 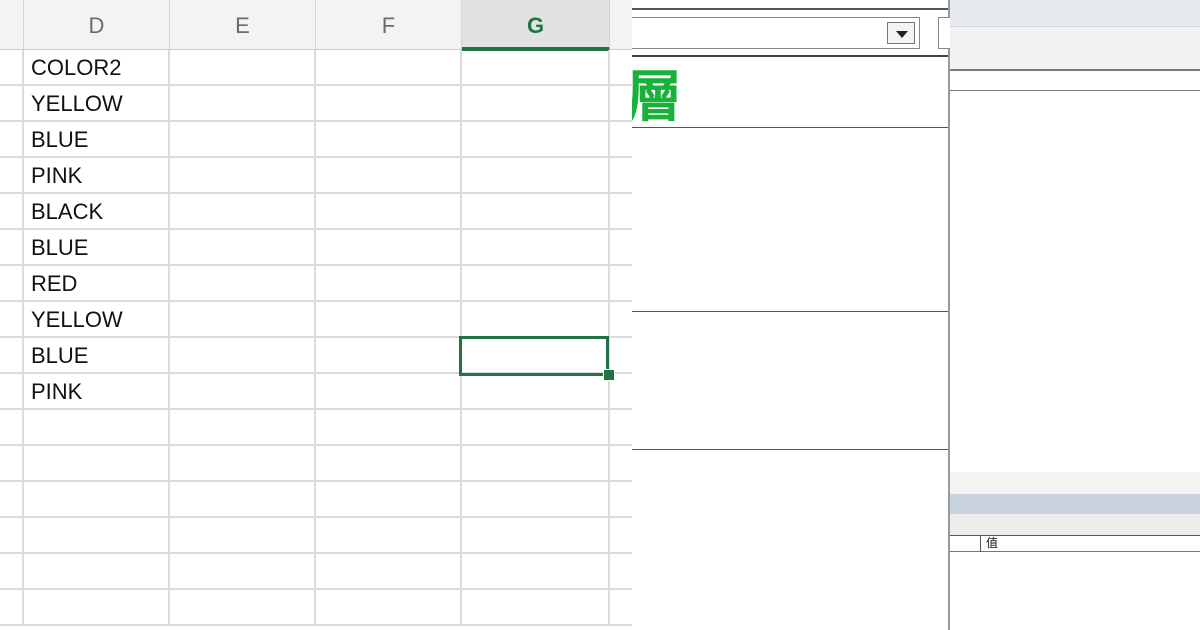 I want to click on column-header-c, so click(x=12, y=24).